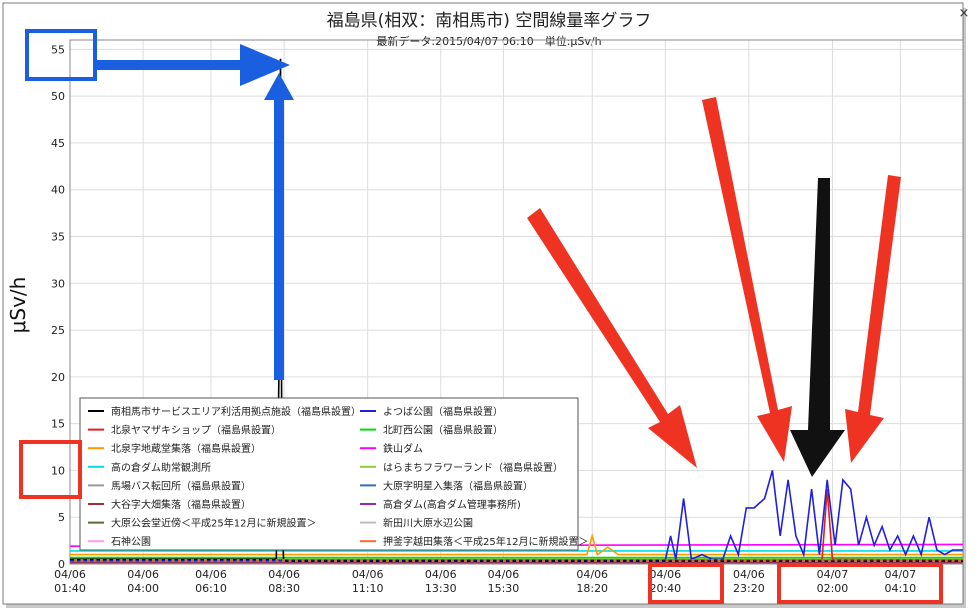  Describe the element at coordinates (58, 190) in the screenshot. I see `y-tick-label: 40` at that location.